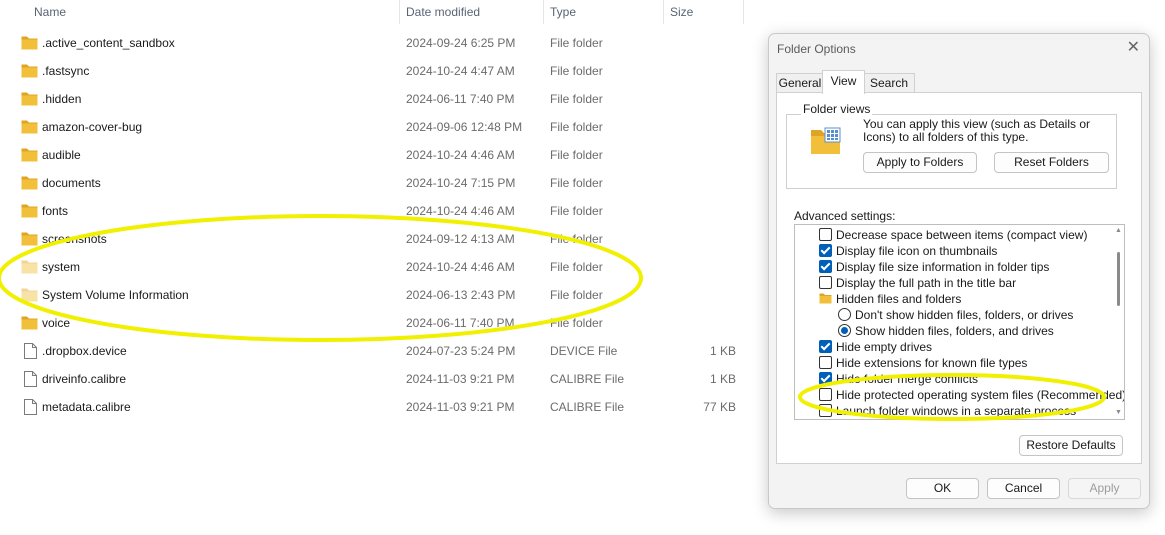  Describe the element at coordinates (86, 407) in the screenshot. I see `file-name: metadata.calibre` at that location.